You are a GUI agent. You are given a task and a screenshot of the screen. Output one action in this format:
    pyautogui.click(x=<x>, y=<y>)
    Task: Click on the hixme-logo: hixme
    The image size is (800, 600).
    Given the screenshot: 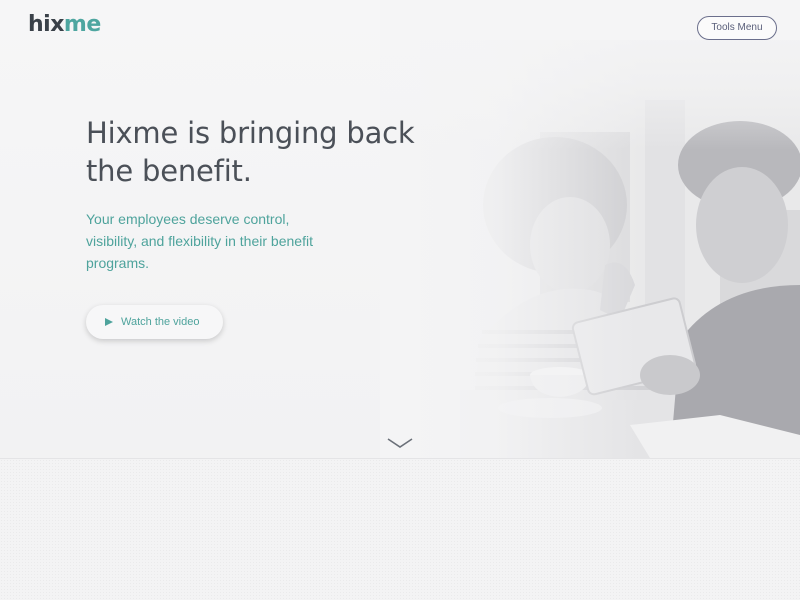 What is the action you would take?
    pyautogui.click(x=64, y=25)
    